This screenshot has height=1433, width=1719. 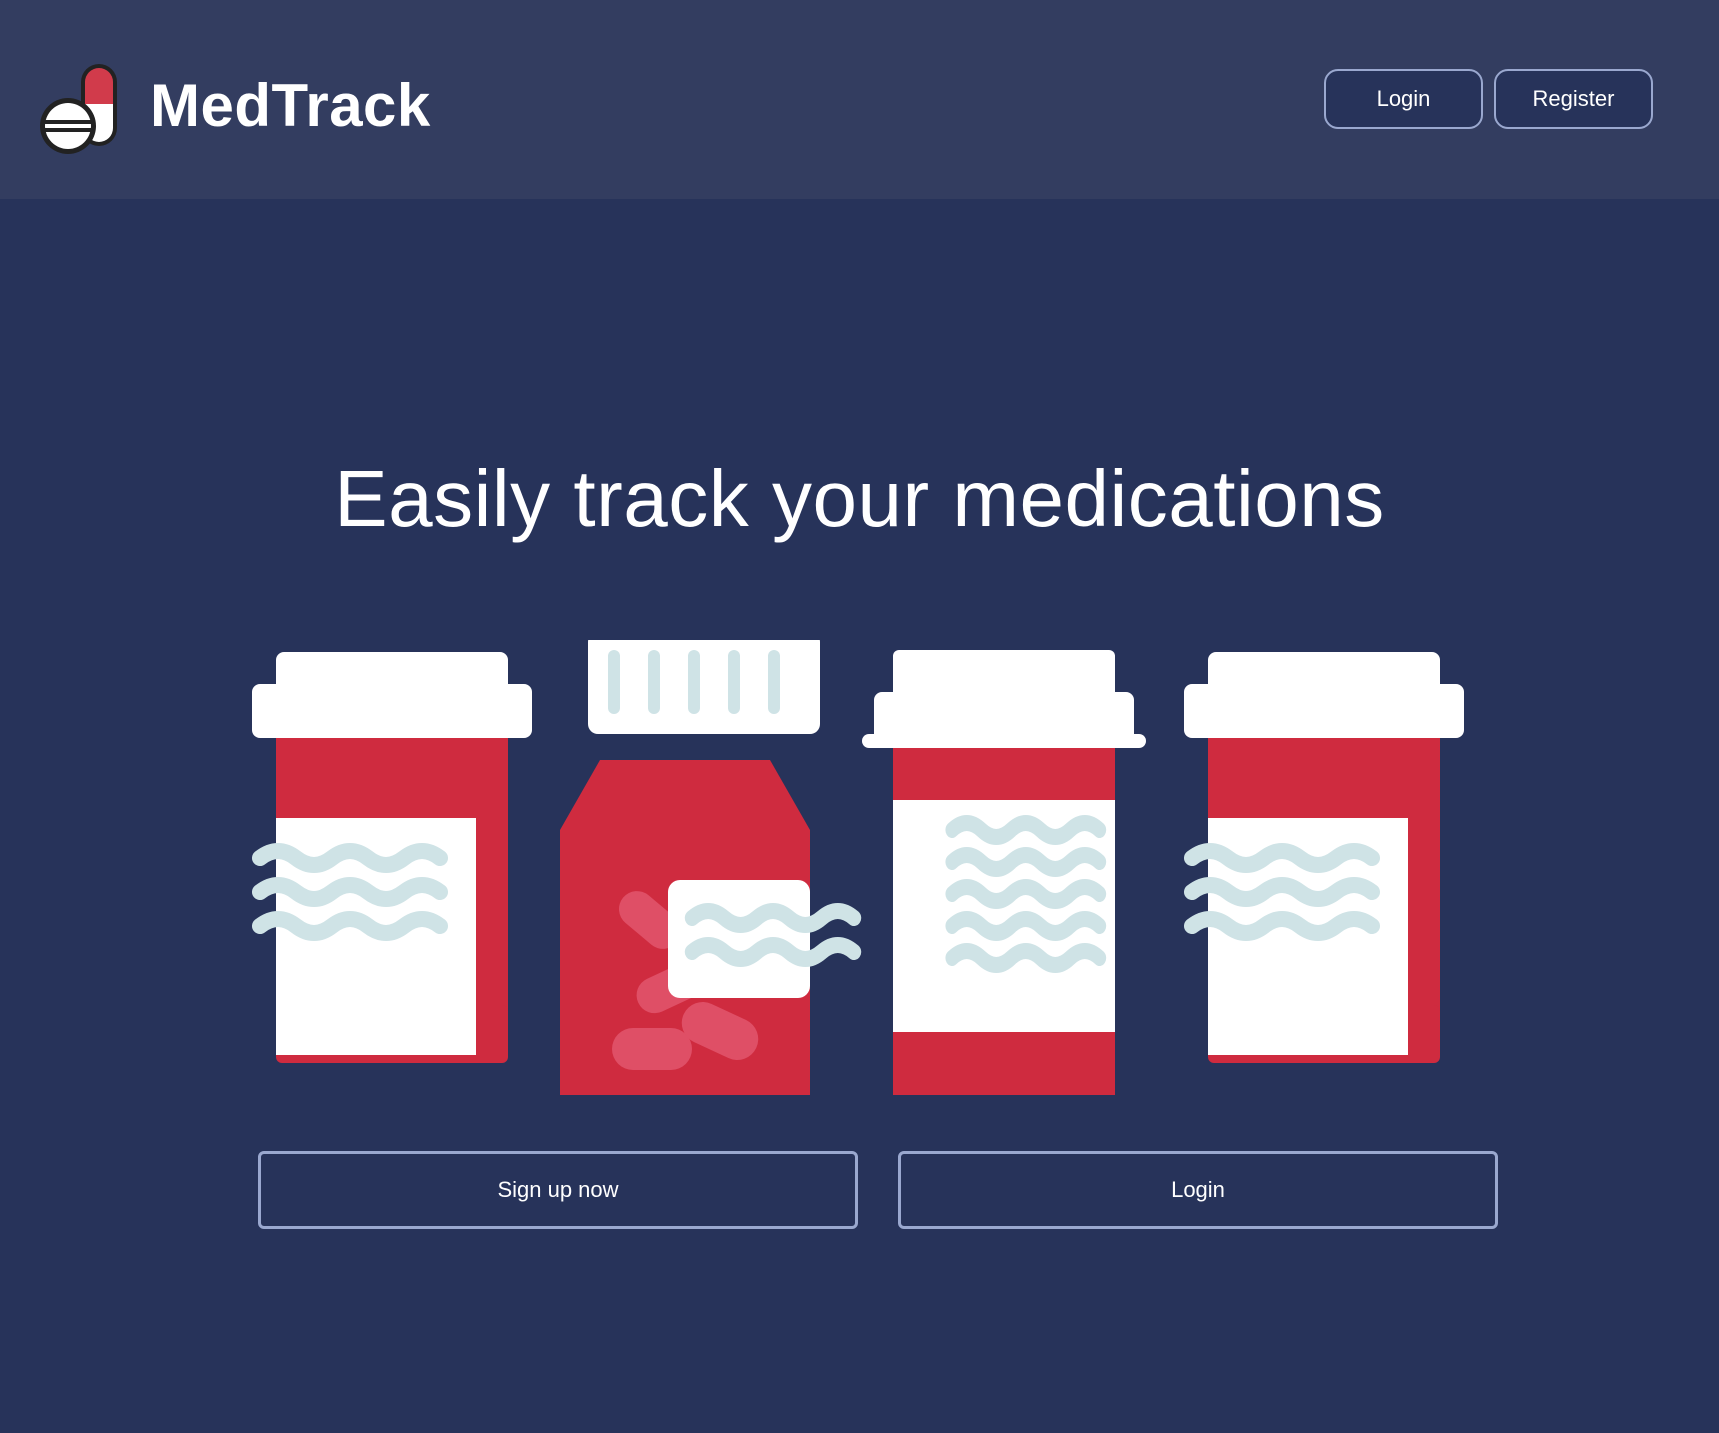 What do you see at coordinates (290, 105) in the screenshot?
I see `brand-name: MedTrack` at bounding box center [290, 105].